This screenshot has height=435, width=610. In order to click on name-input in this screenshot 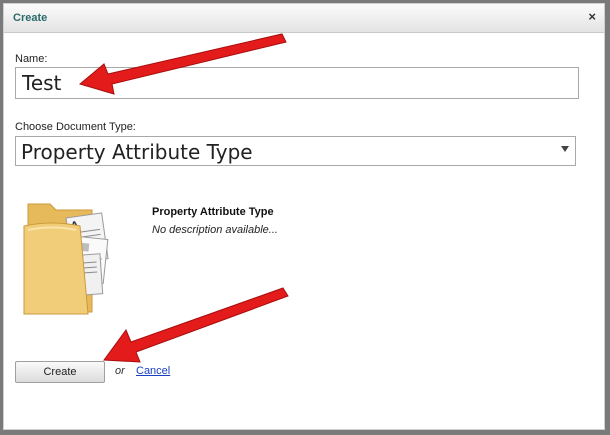, I will do `click(297, 83)`.